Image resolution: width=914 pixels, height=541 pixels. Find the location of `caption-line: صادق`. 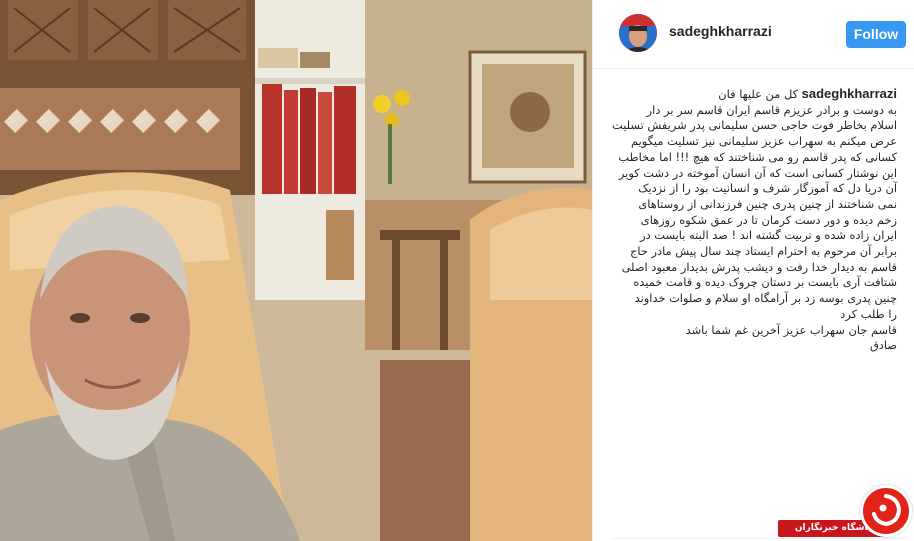

caption-line: صادق is located at coordinates (883, 345).